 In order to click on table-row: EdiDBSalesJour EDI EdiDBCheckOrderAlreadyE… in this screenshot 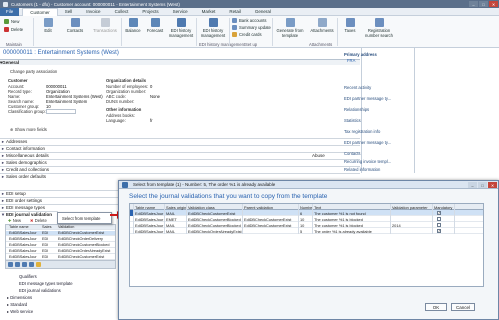, I will do `click(60, 251)`.